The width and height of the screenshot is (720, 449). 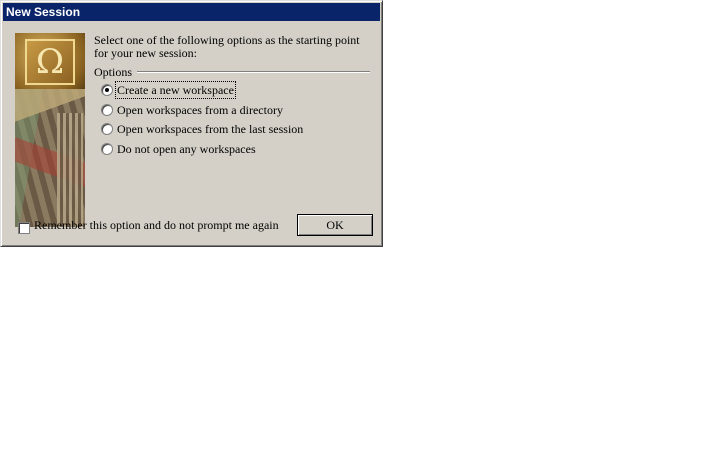 I want to click on option-label: Open workspaces from the last session, so click(x=210, y=129).